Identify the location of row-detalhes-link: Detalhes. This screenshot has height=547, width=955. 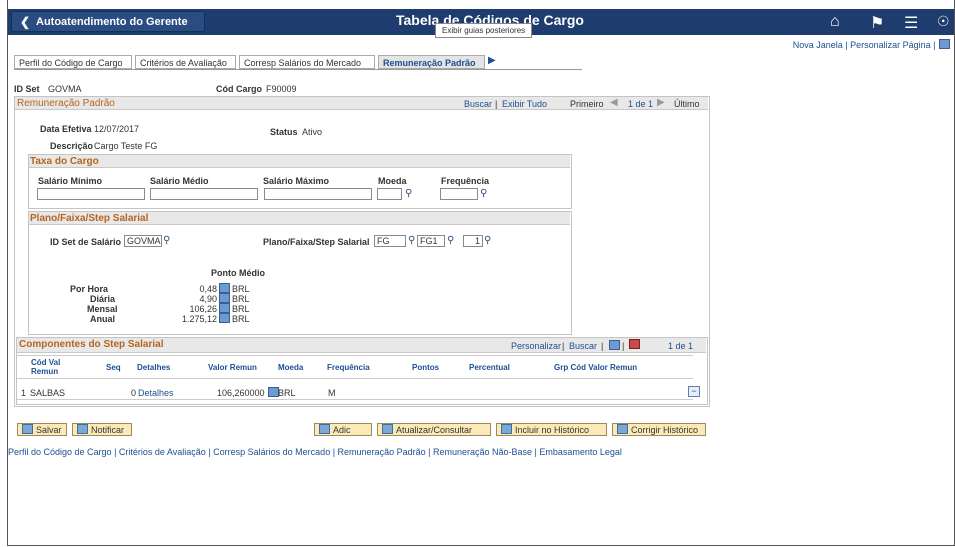
(156, 393).